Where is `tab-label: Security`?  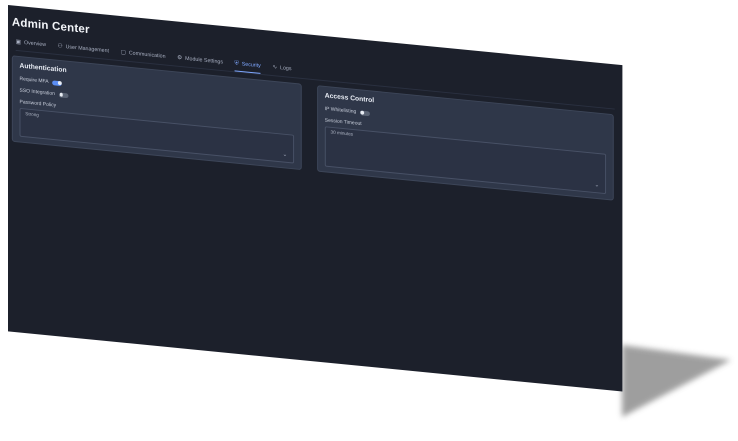 tab-label: Security is located at coordinates (251, 65).